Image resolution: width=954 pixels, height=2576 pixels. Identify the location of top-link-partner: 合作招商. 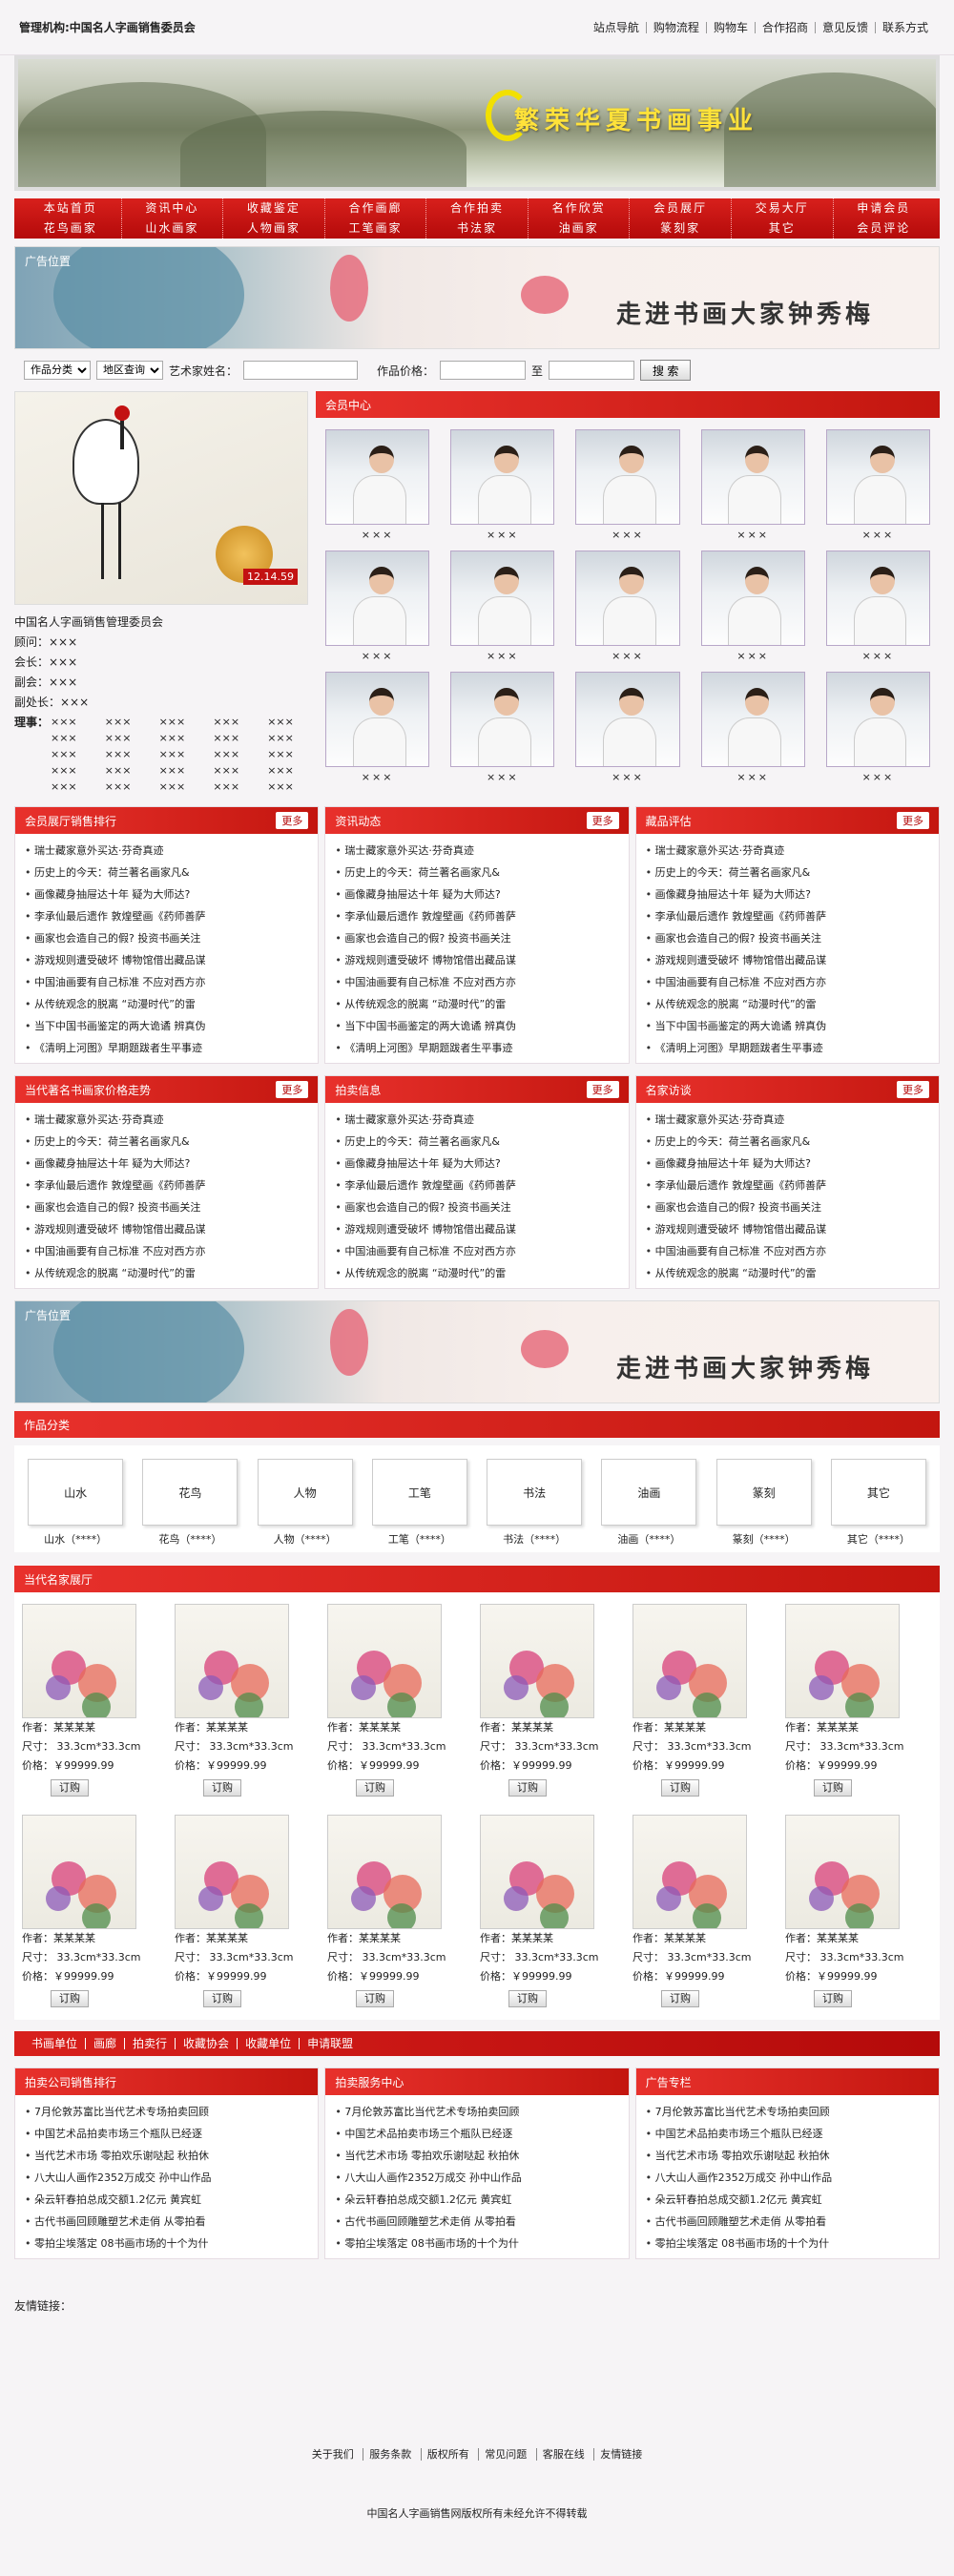
(784, 27).